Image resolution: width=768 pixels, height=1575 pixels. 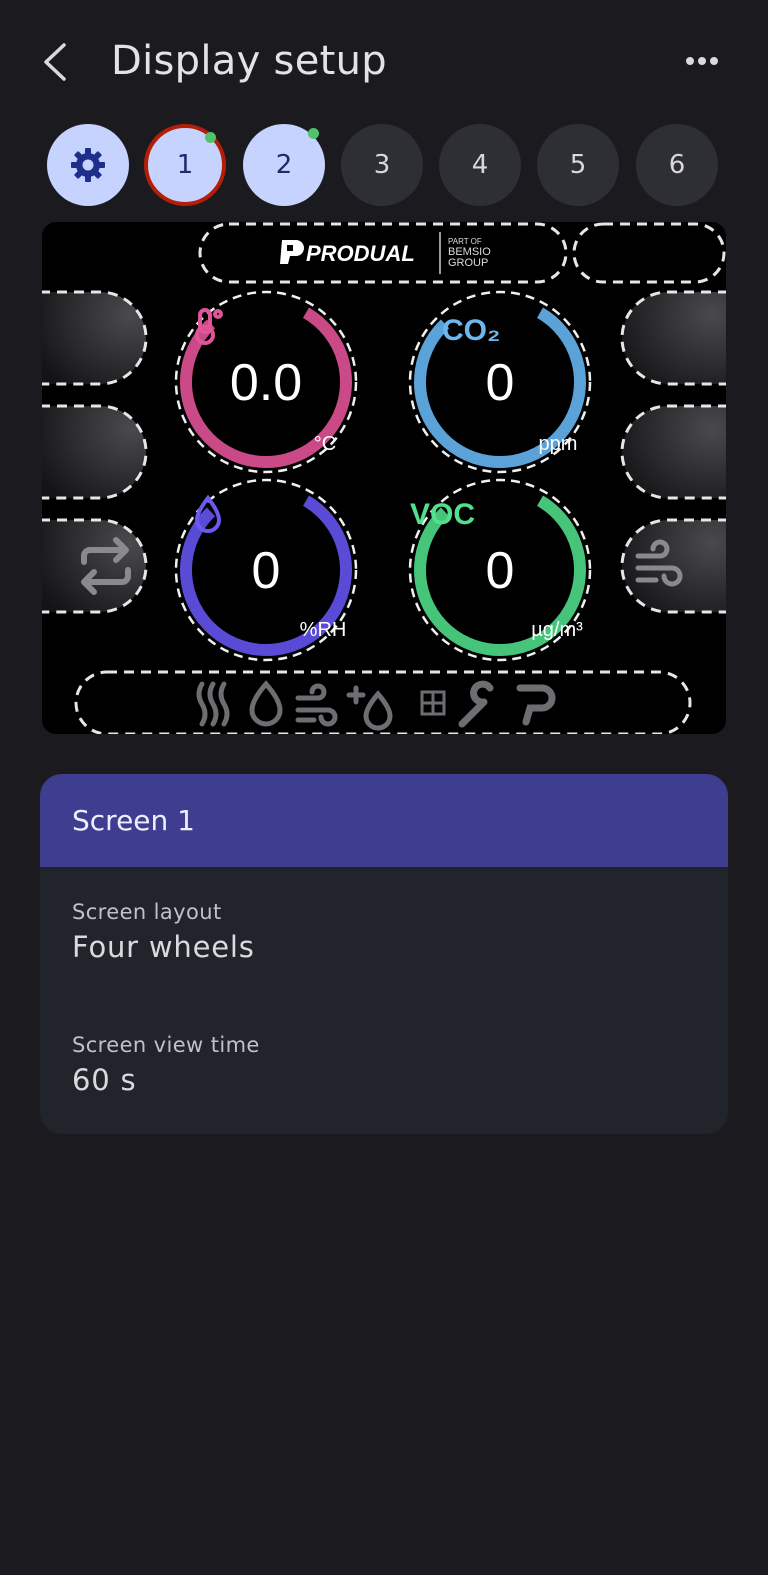 I want to click on tab-screen-4: 4, so click(x=480, y=165).